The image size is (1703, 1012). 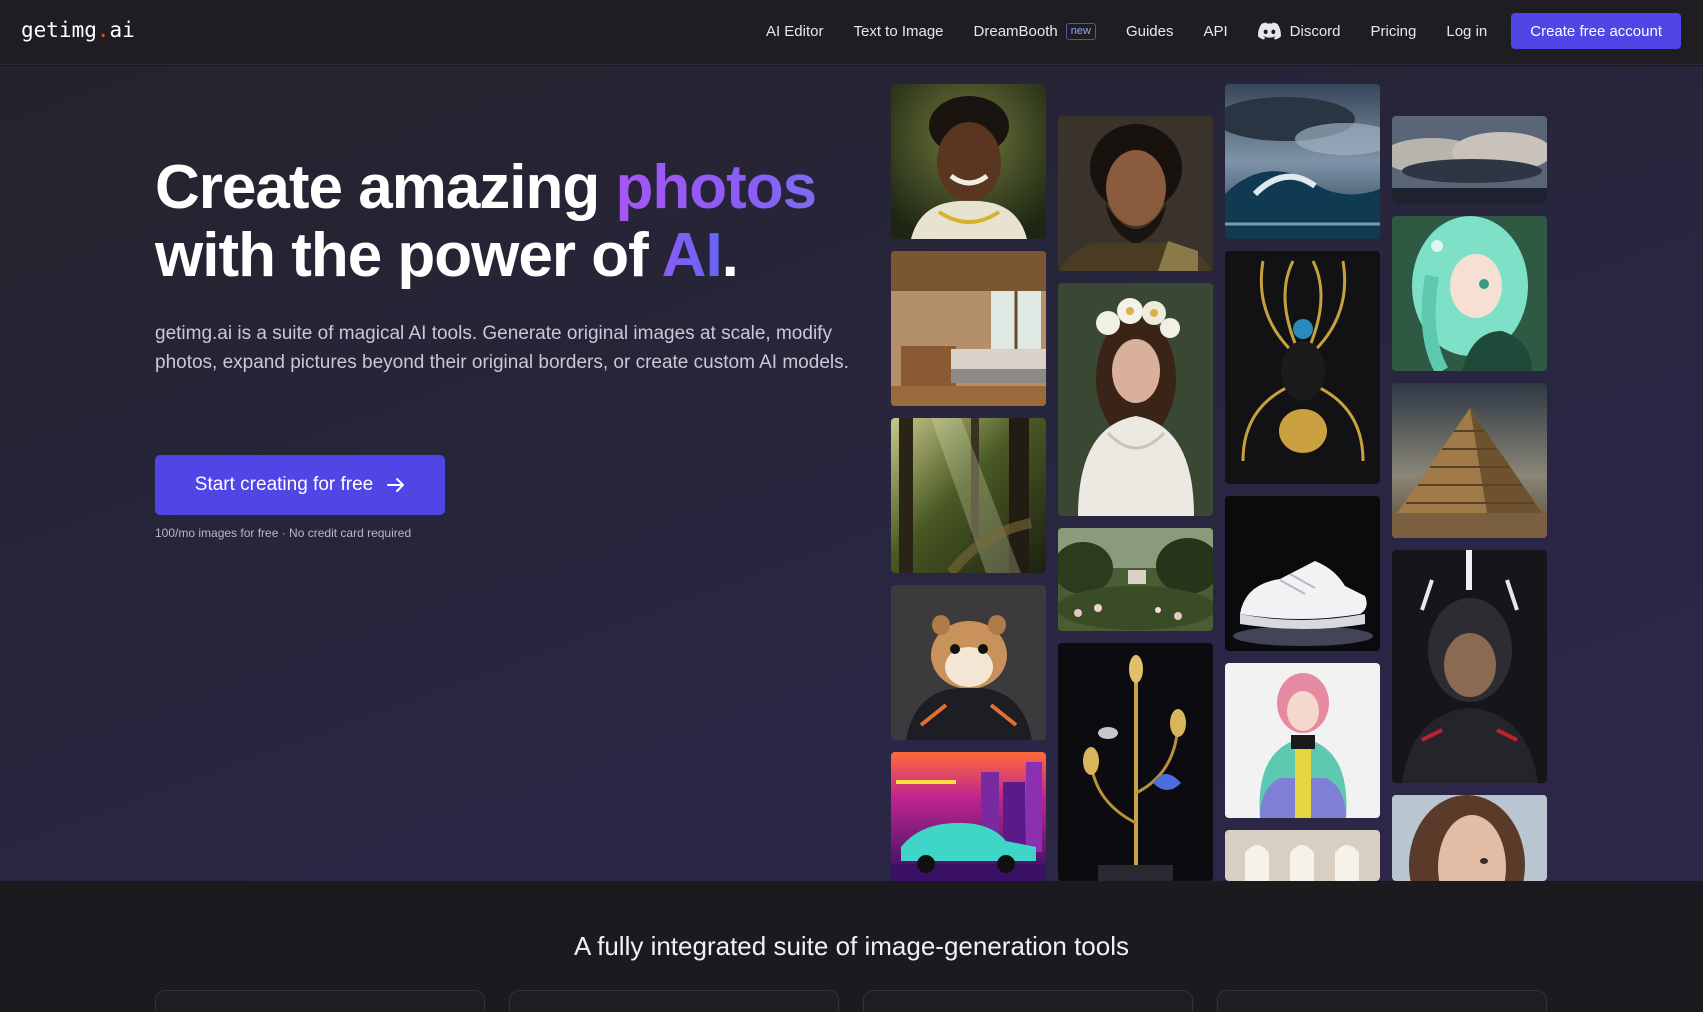 I want to click on cyber-warrior-image, so click(x=1469, y=666).